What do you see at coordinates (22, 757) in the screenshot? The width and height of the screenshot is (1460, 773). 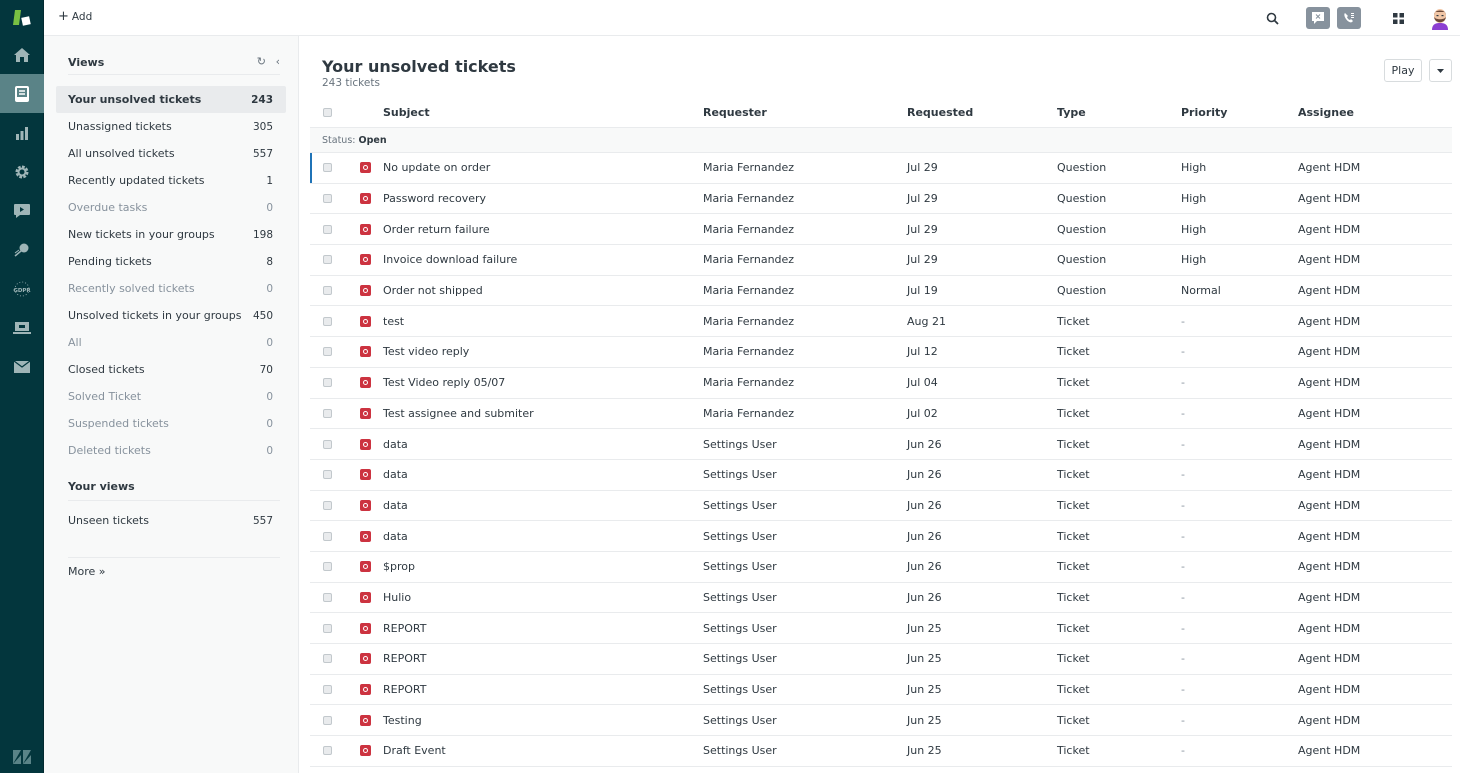 I see `zendesk-logo` at bounding box center [22, 757].